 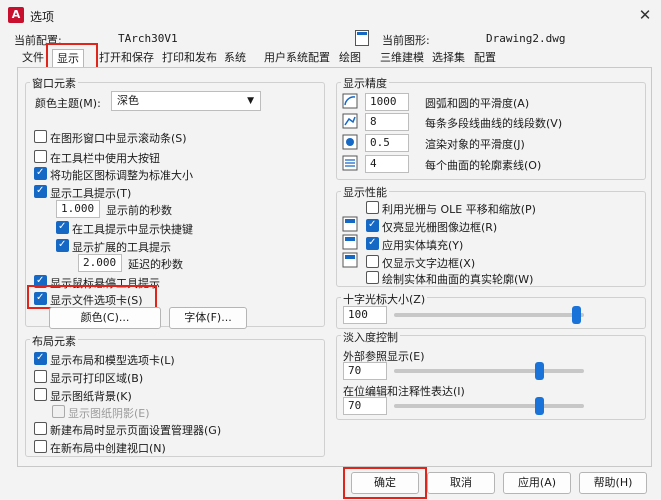 I want to click on true-silhouettes-checkbox, so click(x=372, y=277).